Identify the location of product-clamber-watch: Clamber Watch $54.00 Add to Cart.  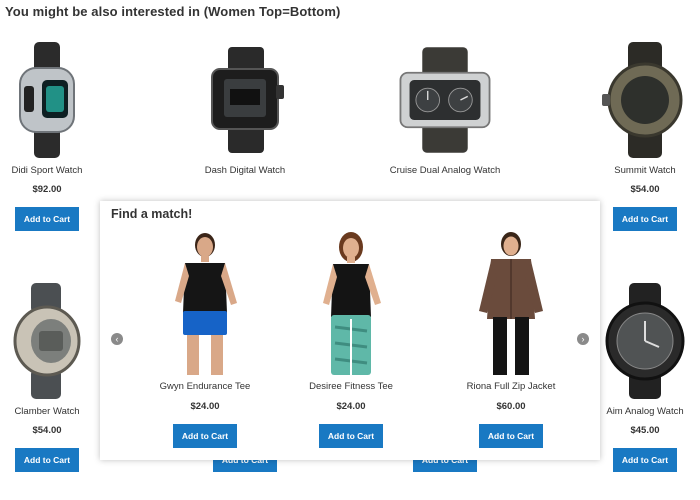
(56, 374).